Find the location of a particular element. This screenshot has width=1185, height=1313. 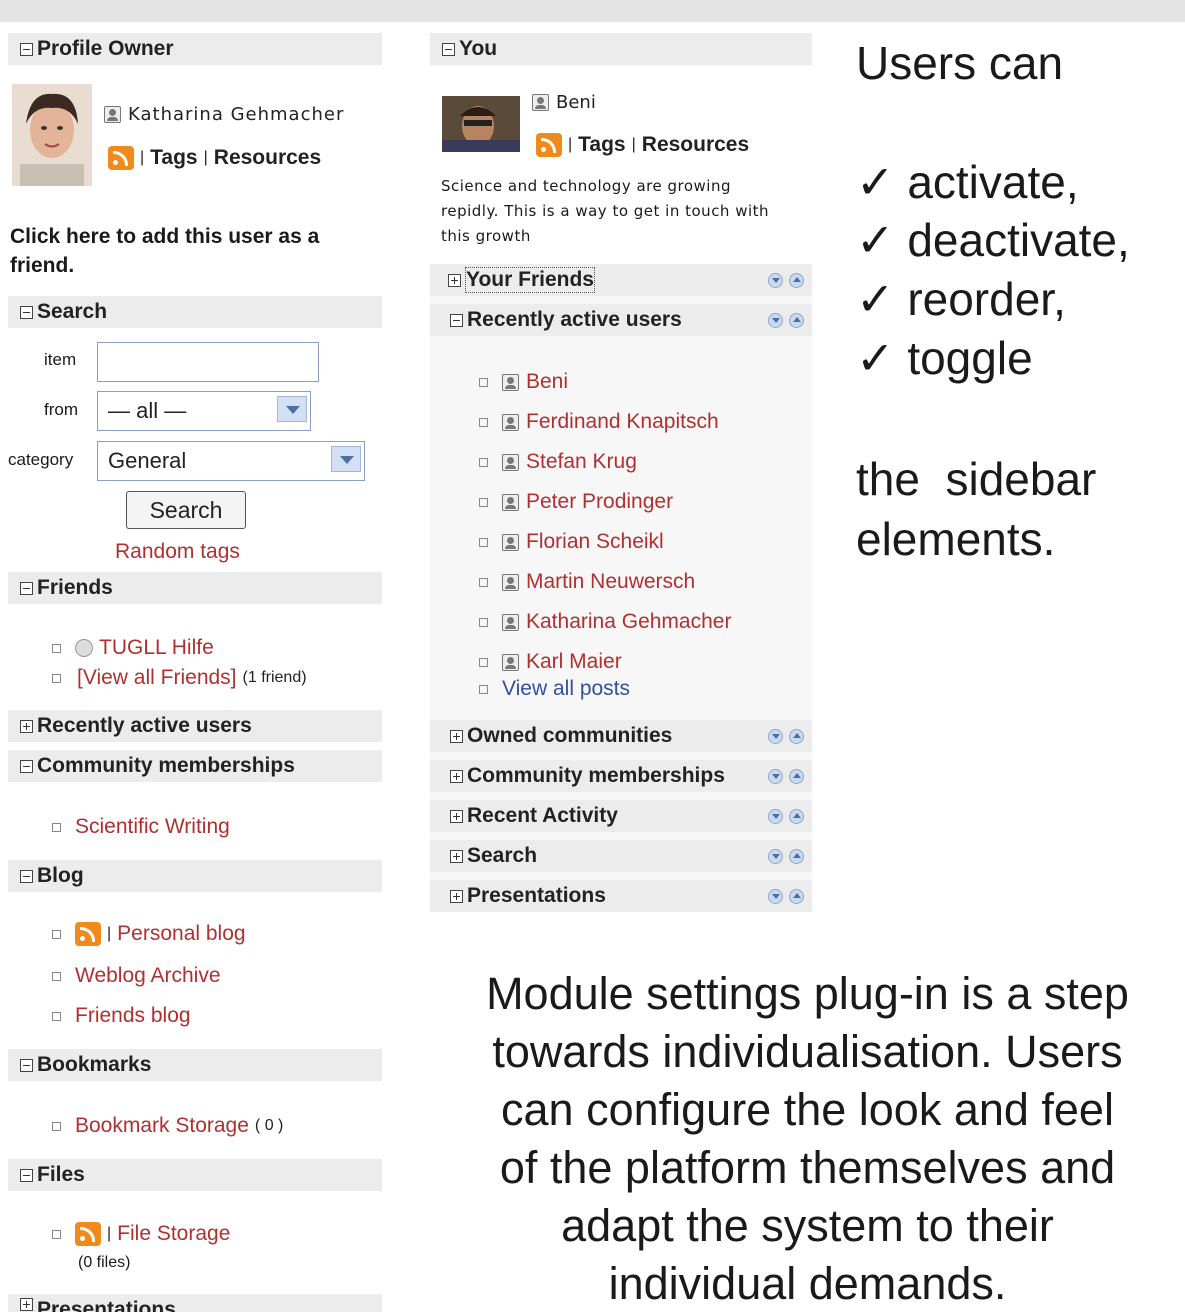

profile-sidebar: Profile Owner is located at coordinates (195, 49).